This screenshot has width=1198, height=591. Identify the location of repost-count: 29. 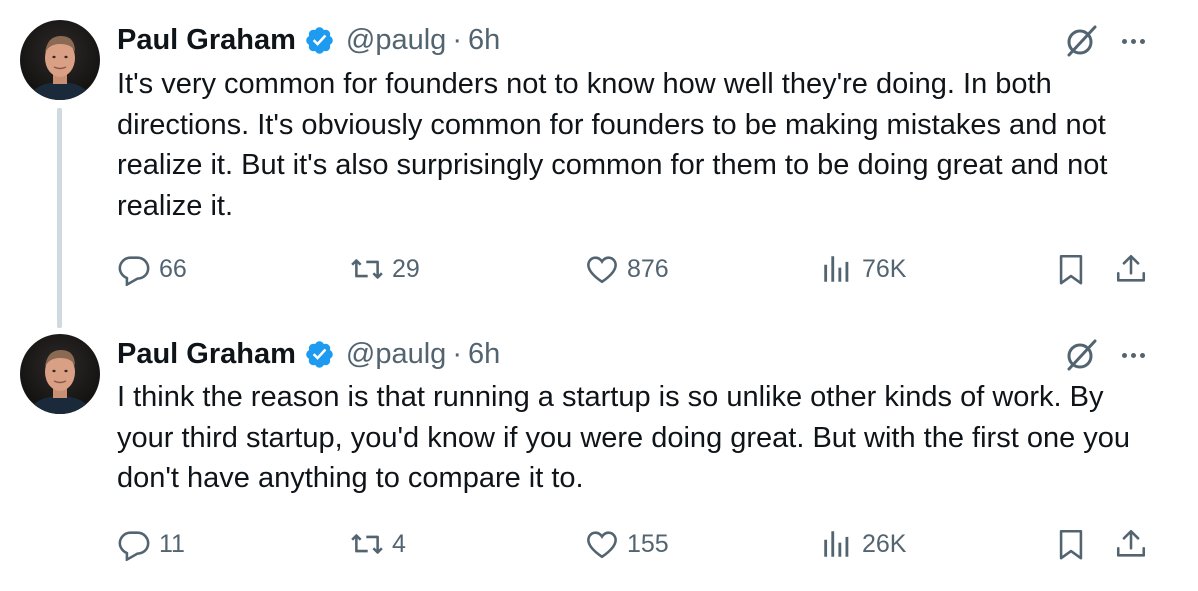
(406, 268).